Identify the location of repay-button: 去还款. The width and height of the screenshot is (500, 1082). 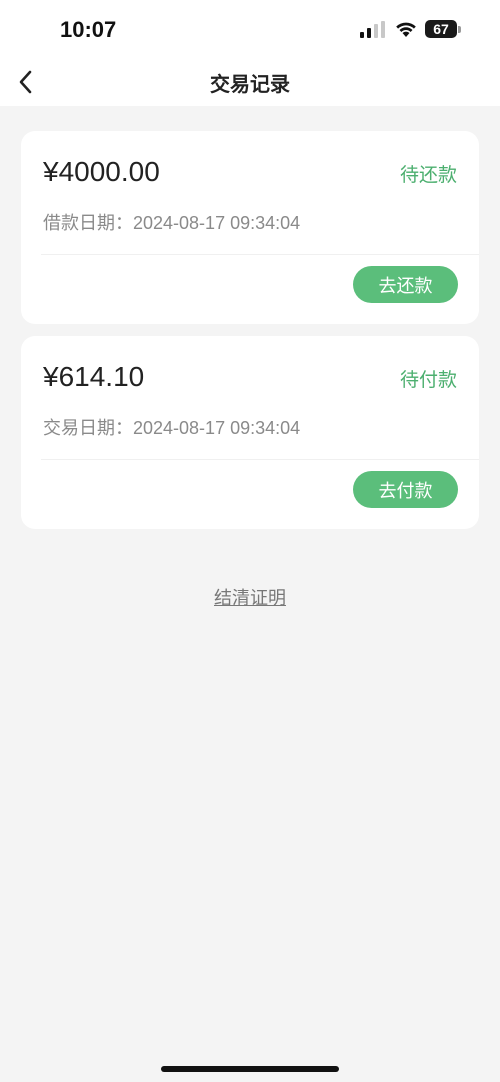
(405, 284).